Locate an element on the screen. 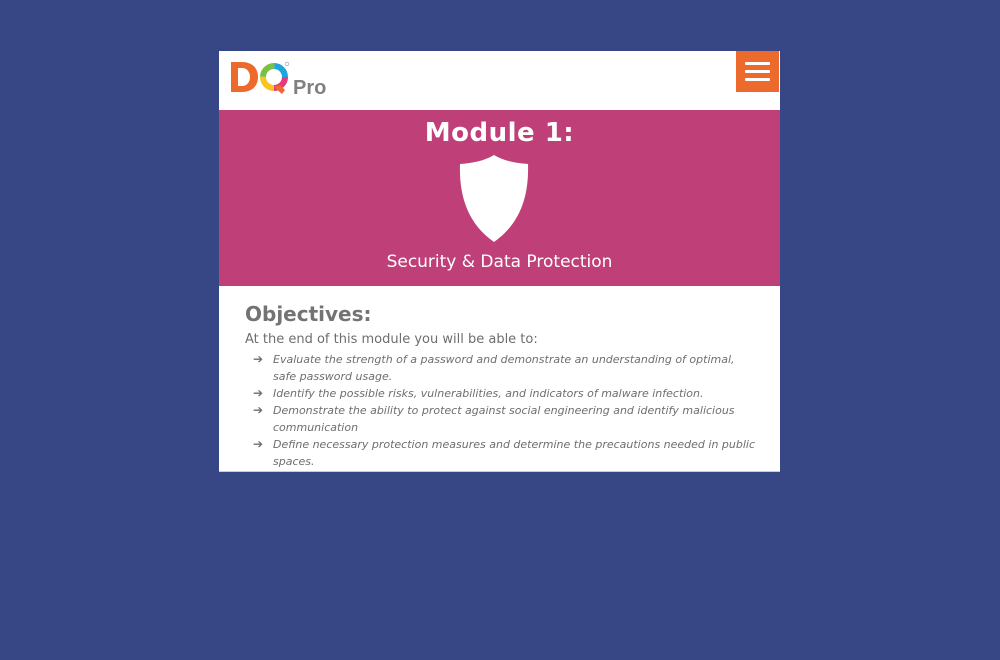 The image size is (1000, 660). module-banner: Module 1: Security & Data Protection is located at coordinates (499, 198).